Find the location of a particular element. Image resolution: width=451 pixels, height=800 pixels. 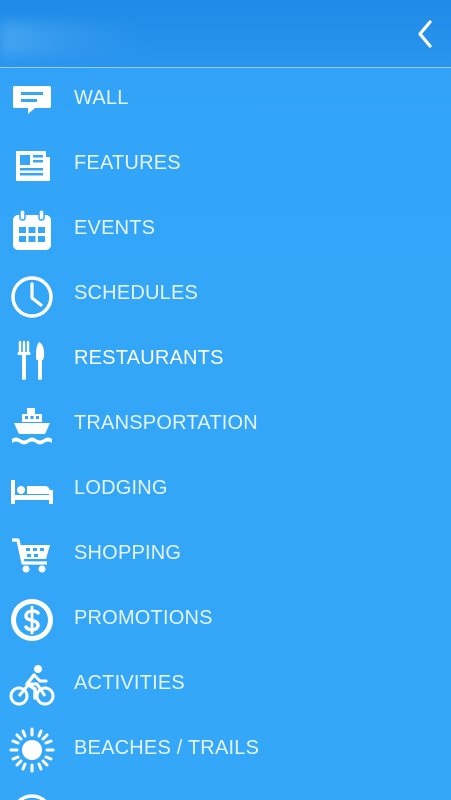

circle-icon is located at coordinates (32, 795).